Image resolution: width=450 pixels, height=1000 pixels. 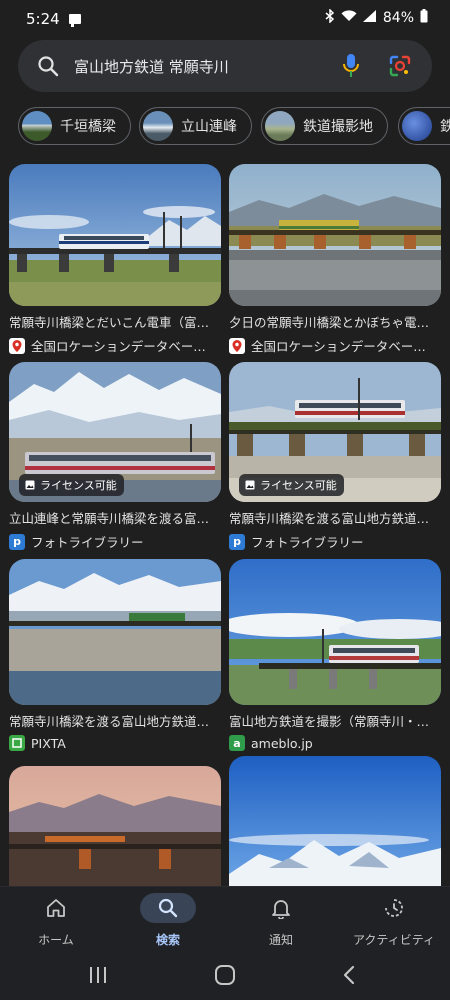 What do you see at coordinates (338, 127) in the screenshot?
I see `chip-label: 鉄道撮影地` at bounding box center [338, 127].